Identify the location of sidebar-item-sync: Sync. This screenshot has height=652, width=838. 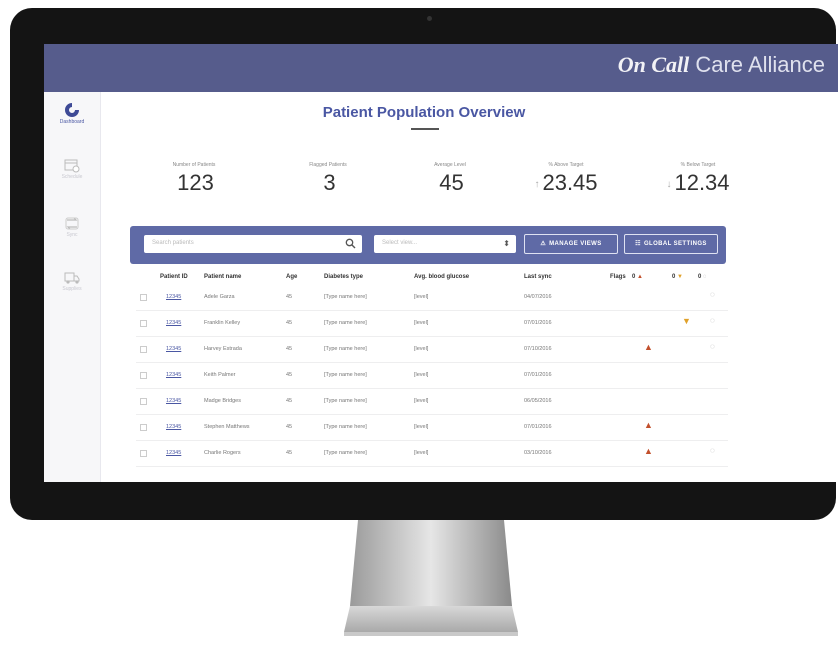
(72, 227).